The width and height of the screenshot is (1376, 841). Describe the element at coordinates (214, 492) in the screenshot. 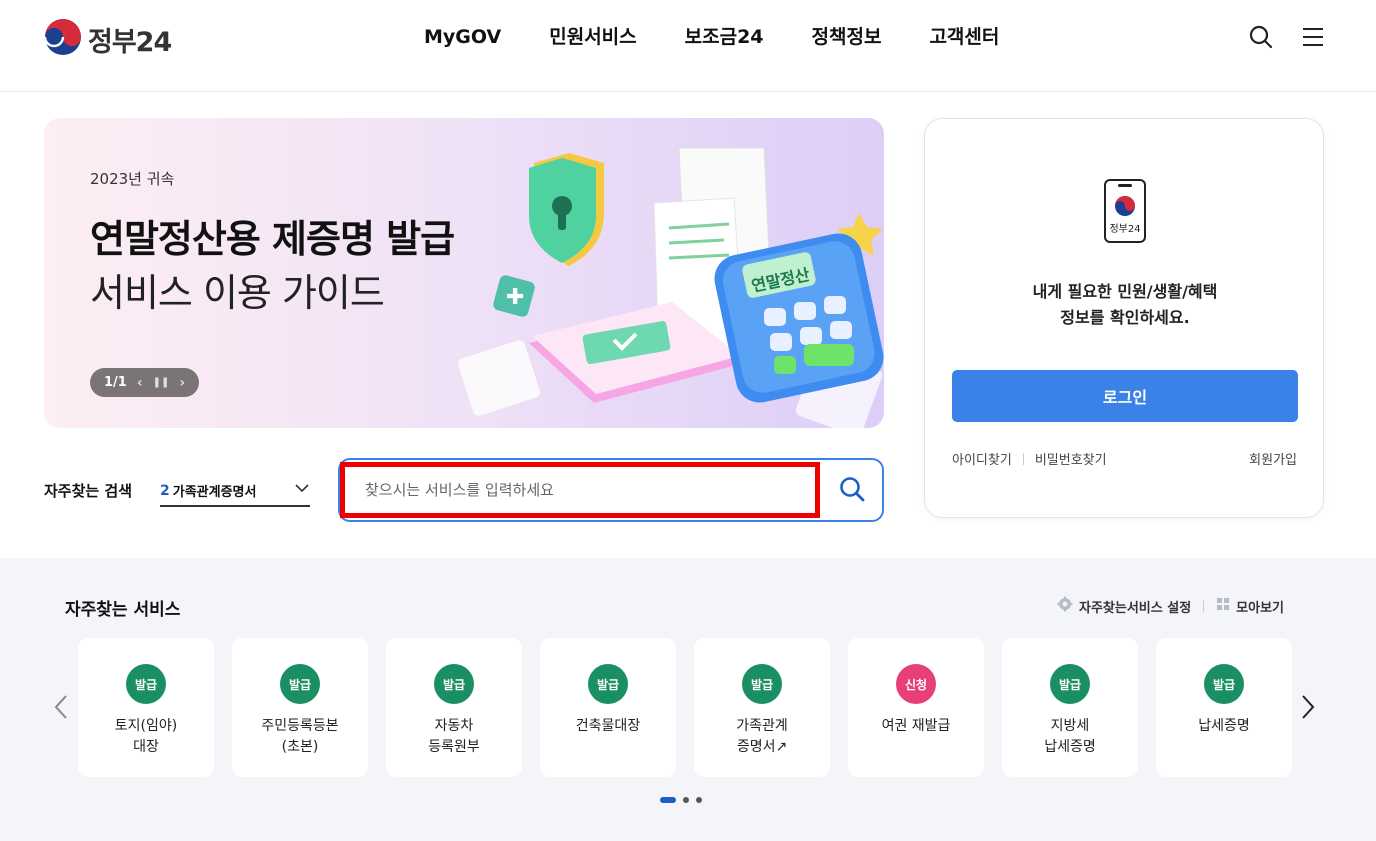

I see `frequent-search-value: 가족관계증명서` at that location.